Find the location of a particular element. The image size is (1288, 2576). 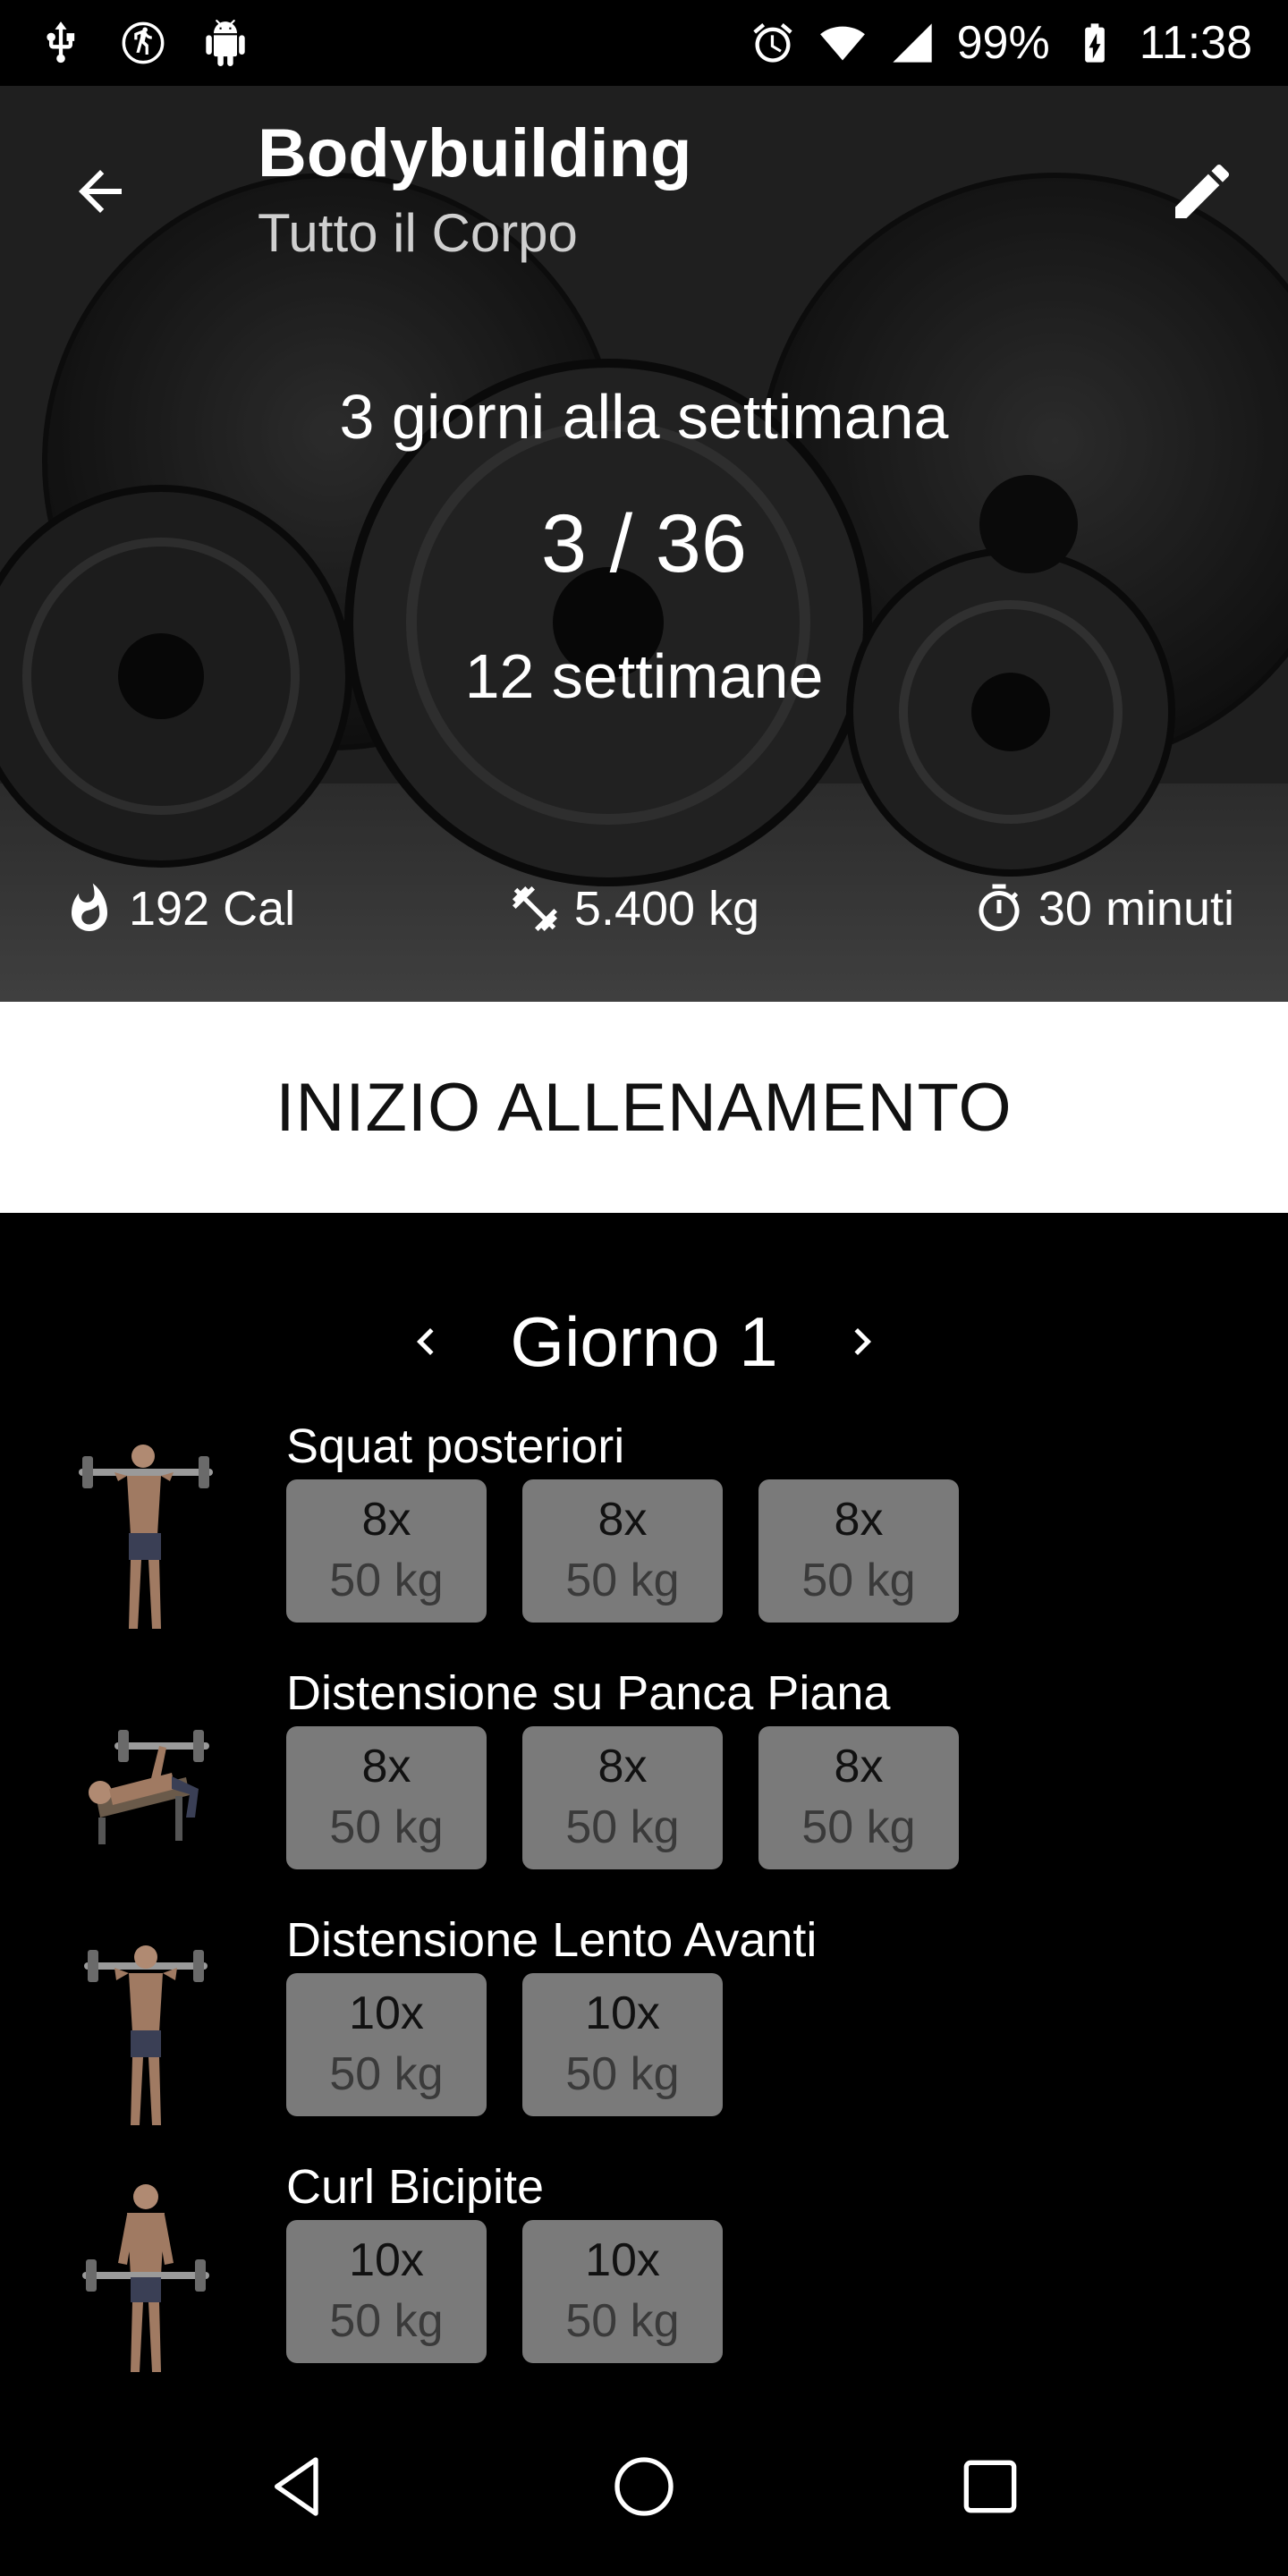

dumbbell-icon is located at coordinates (534, 908).